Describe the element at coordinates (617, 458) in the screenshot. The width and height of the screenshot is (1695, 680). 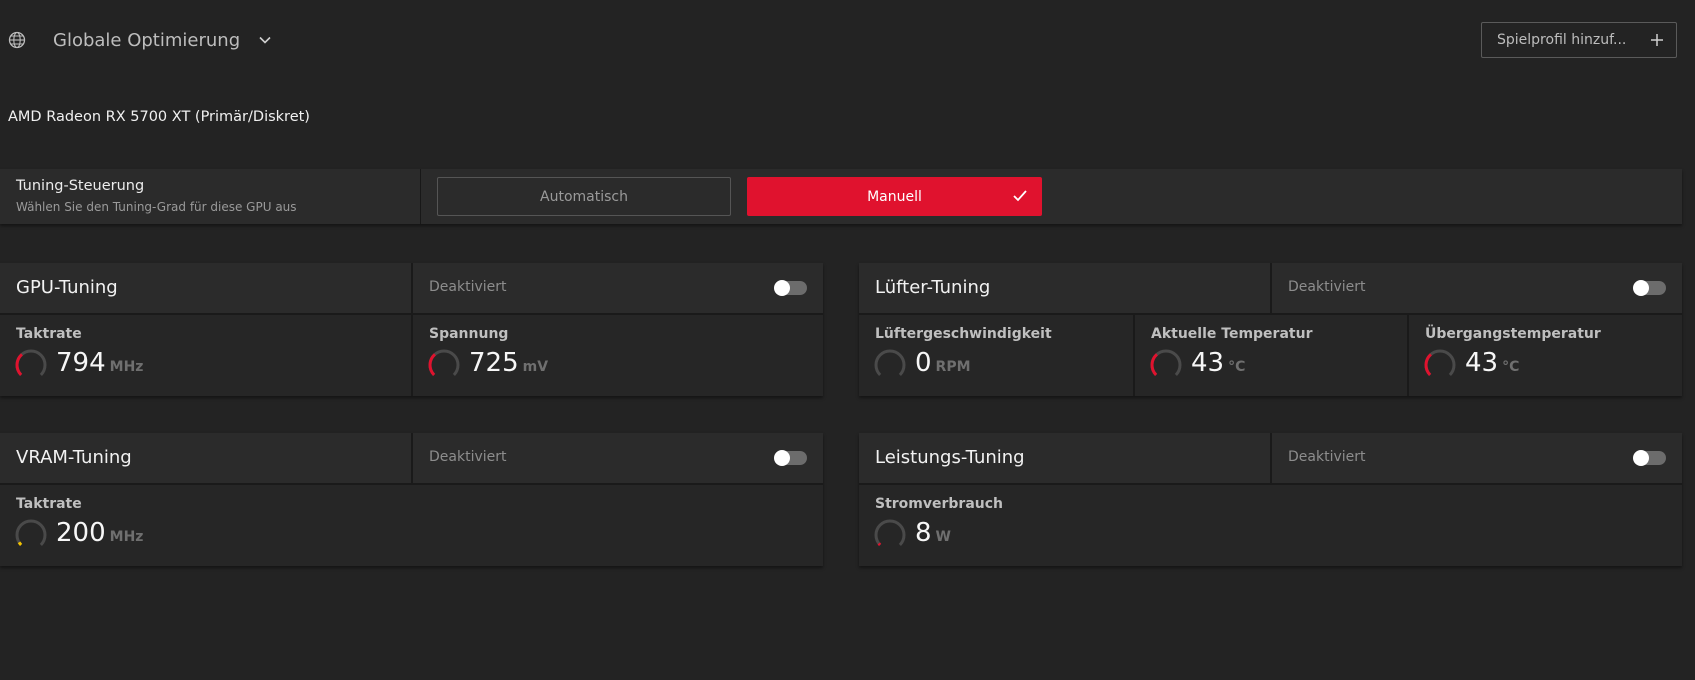
I see `vram-tuning-status: Deaktiviert` at that location.